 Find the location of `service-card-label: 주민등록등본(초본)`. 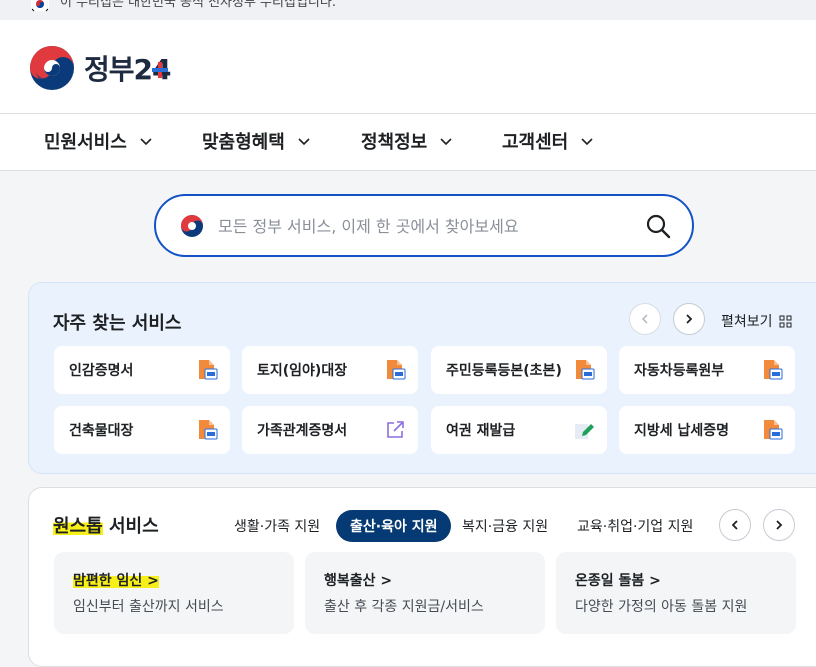

service-card-label: 주민등록등본(초본) is located at coordinates (504, 371).